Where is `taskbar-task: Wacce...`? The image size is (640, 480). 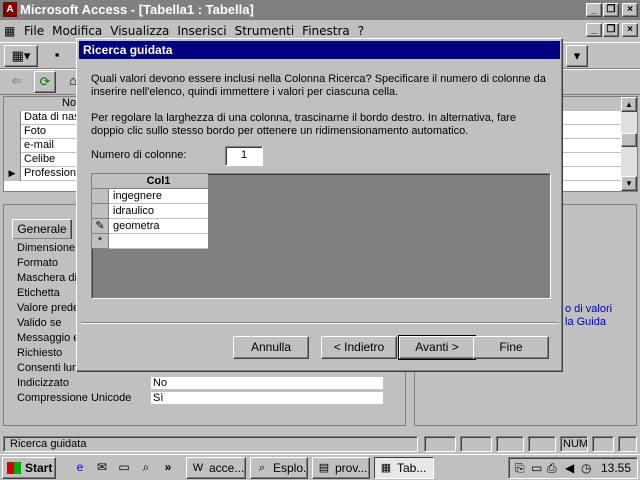
taskbar-task: Wacce... is located at coordinates (216, 468).